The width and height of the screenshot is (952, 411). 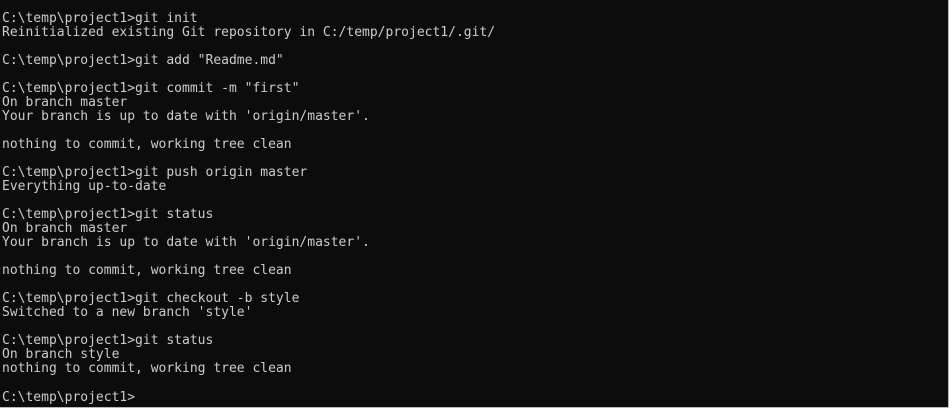 I want to click on console-line: Switched to a new branch 'style', so click(x=127, y=312).